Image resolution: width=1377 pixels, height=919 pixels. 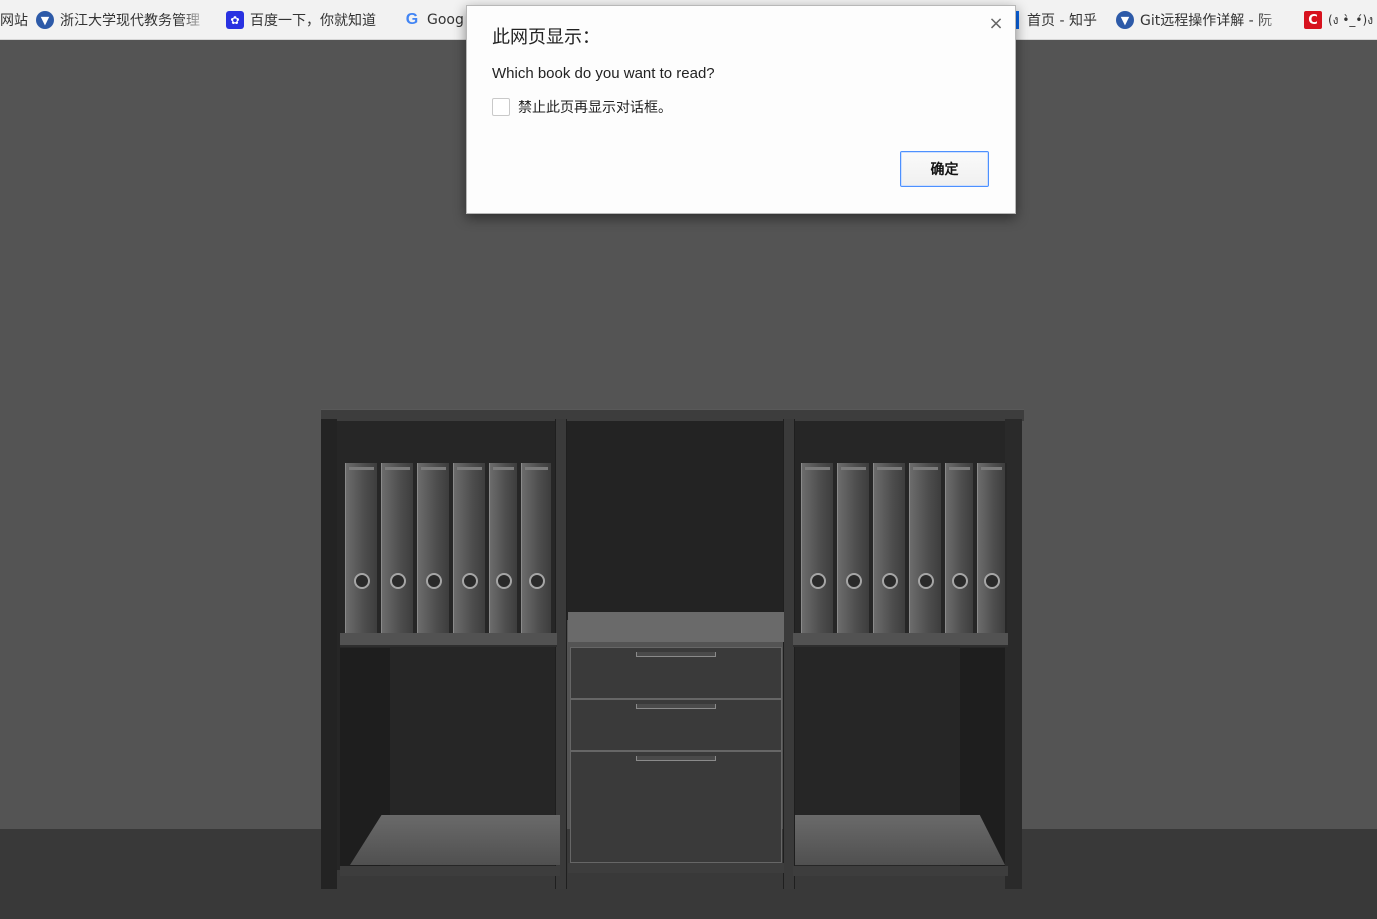 I want to click on google-icon: G, so click(x=412, y=19).